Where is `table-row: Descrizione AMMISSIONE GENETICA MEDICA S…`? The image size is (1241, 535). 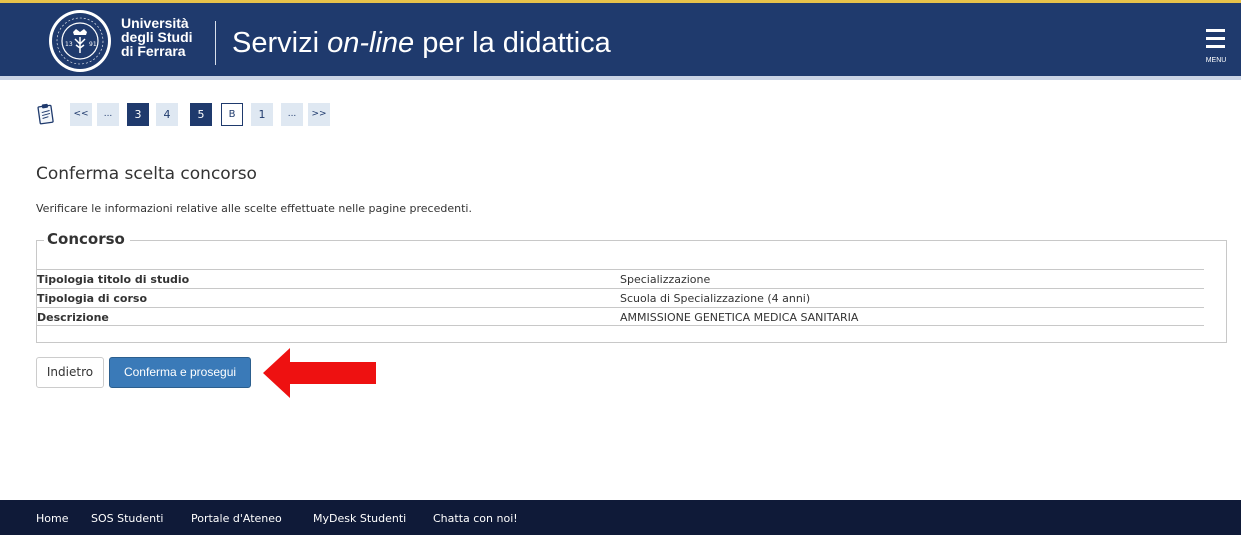 table-row: Descrizione AMMISSIONE GENETICA MEDICA S… is located at coordinates (620, 316).